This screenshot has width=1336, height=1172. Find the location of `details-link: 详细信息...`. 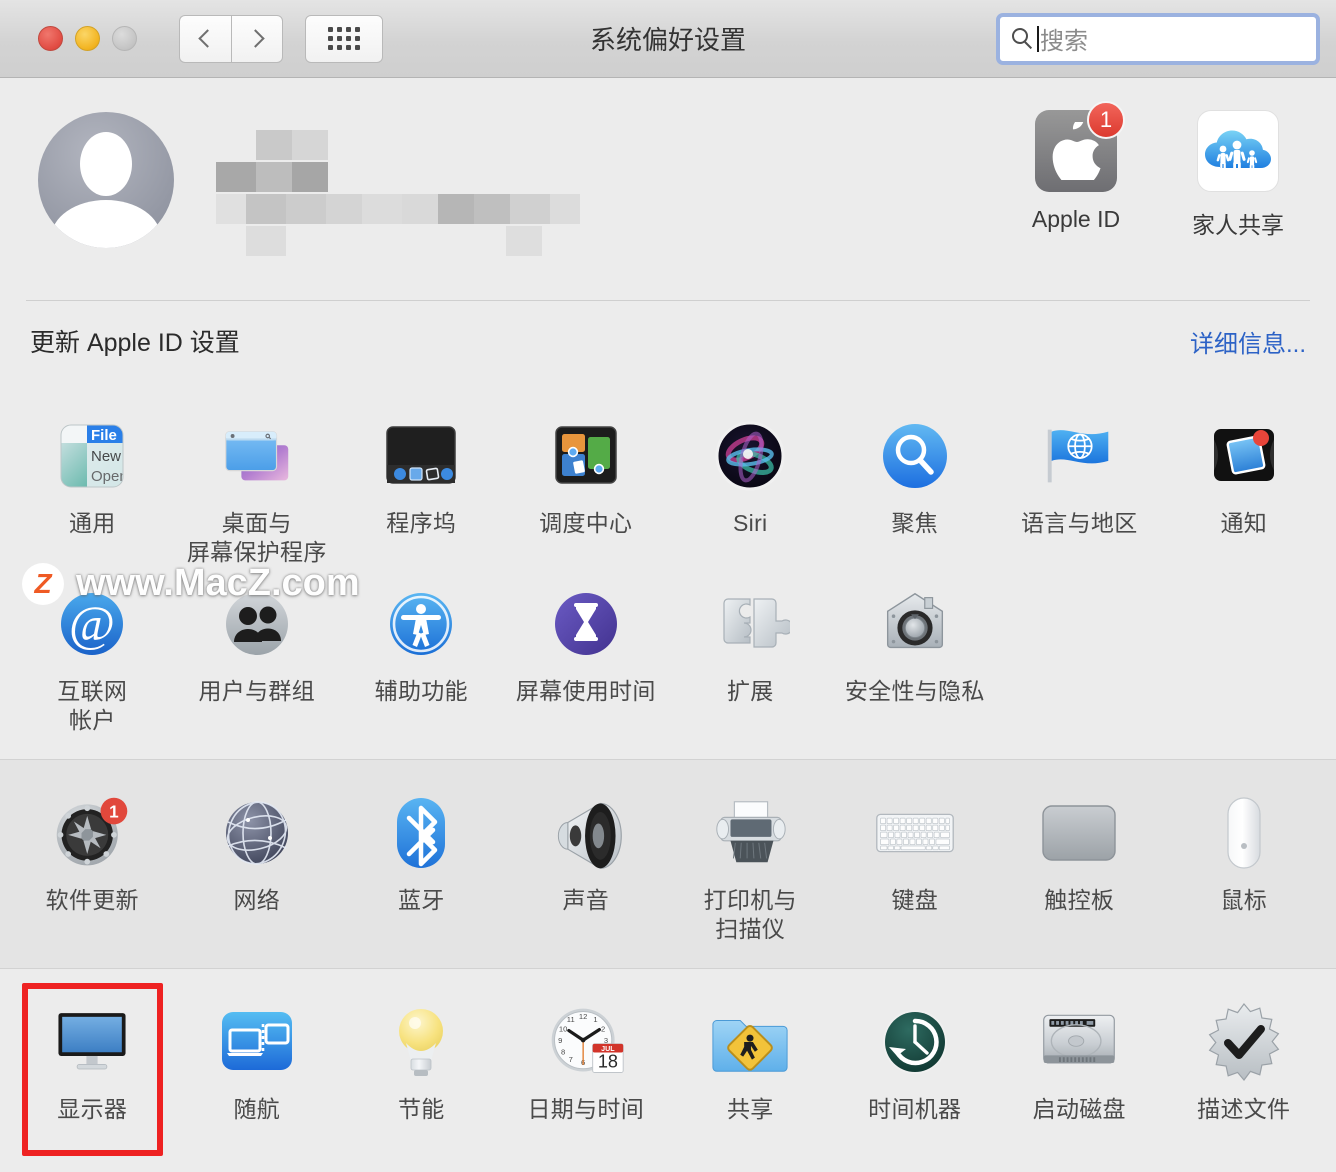

details-link: 详细信息... is located at coordinates (1248, 341).